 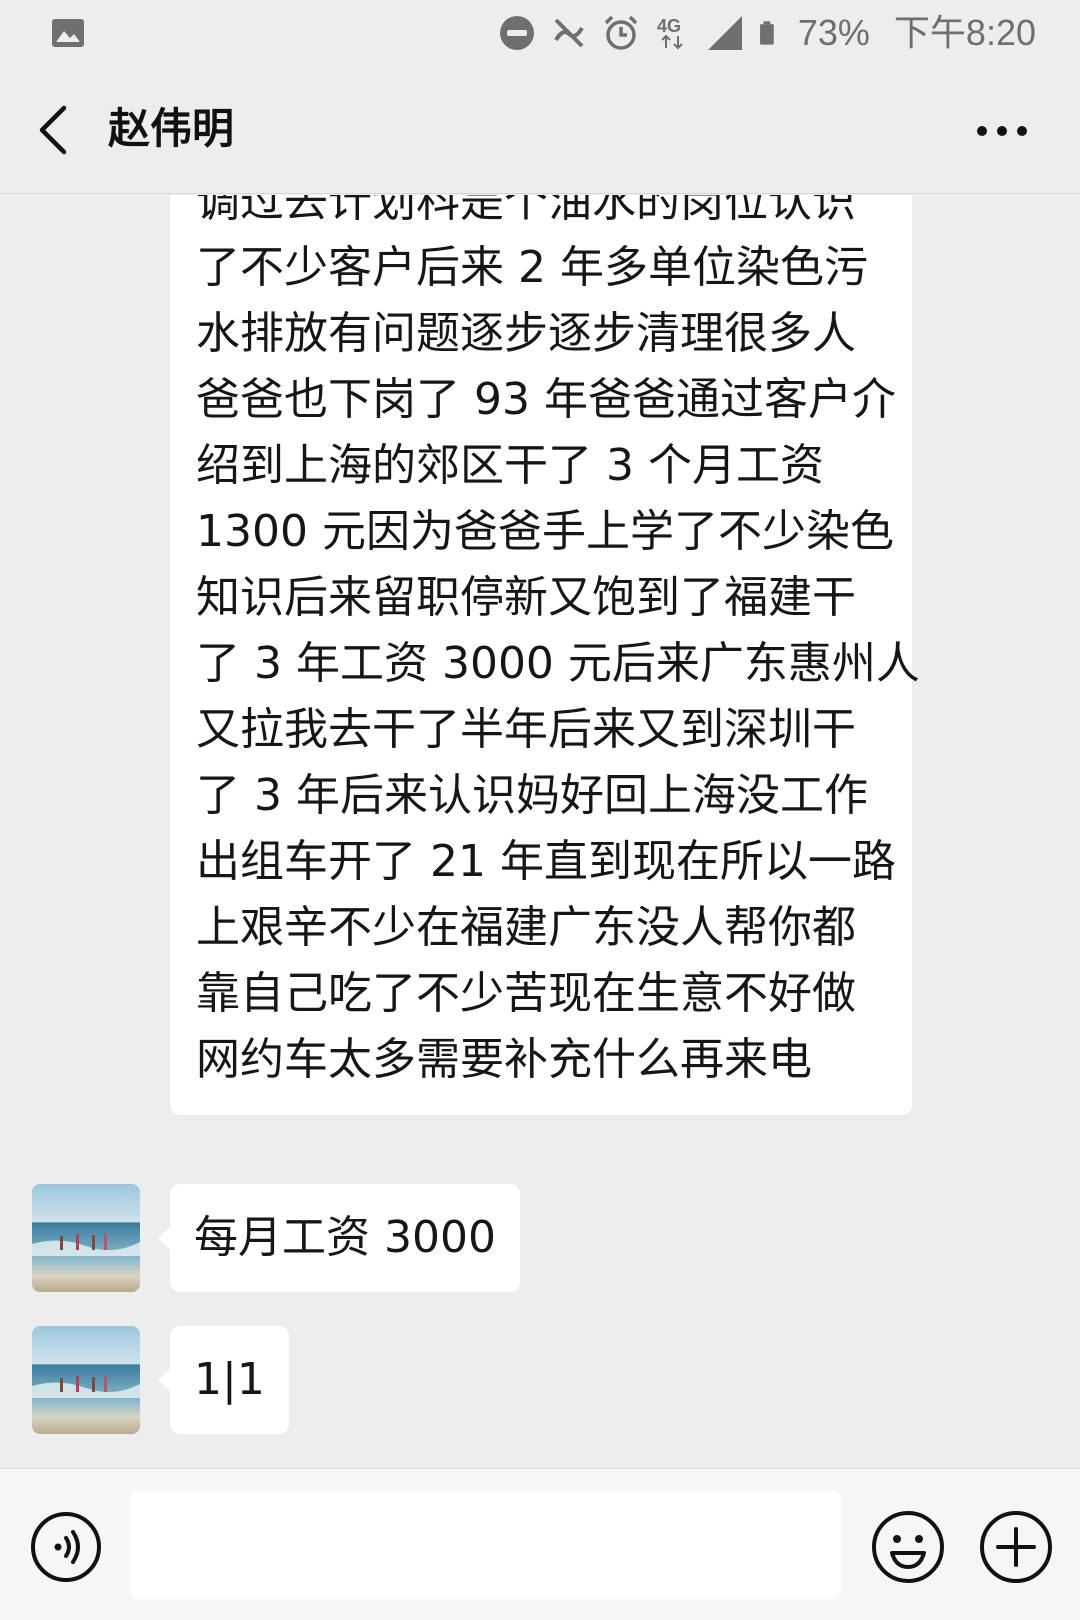 What do you see at coordinates (526, 333) in the screenshot?
I see `message-line: 水排放有问题逐步逐步清理很多人` at bounding box center [526, 333].